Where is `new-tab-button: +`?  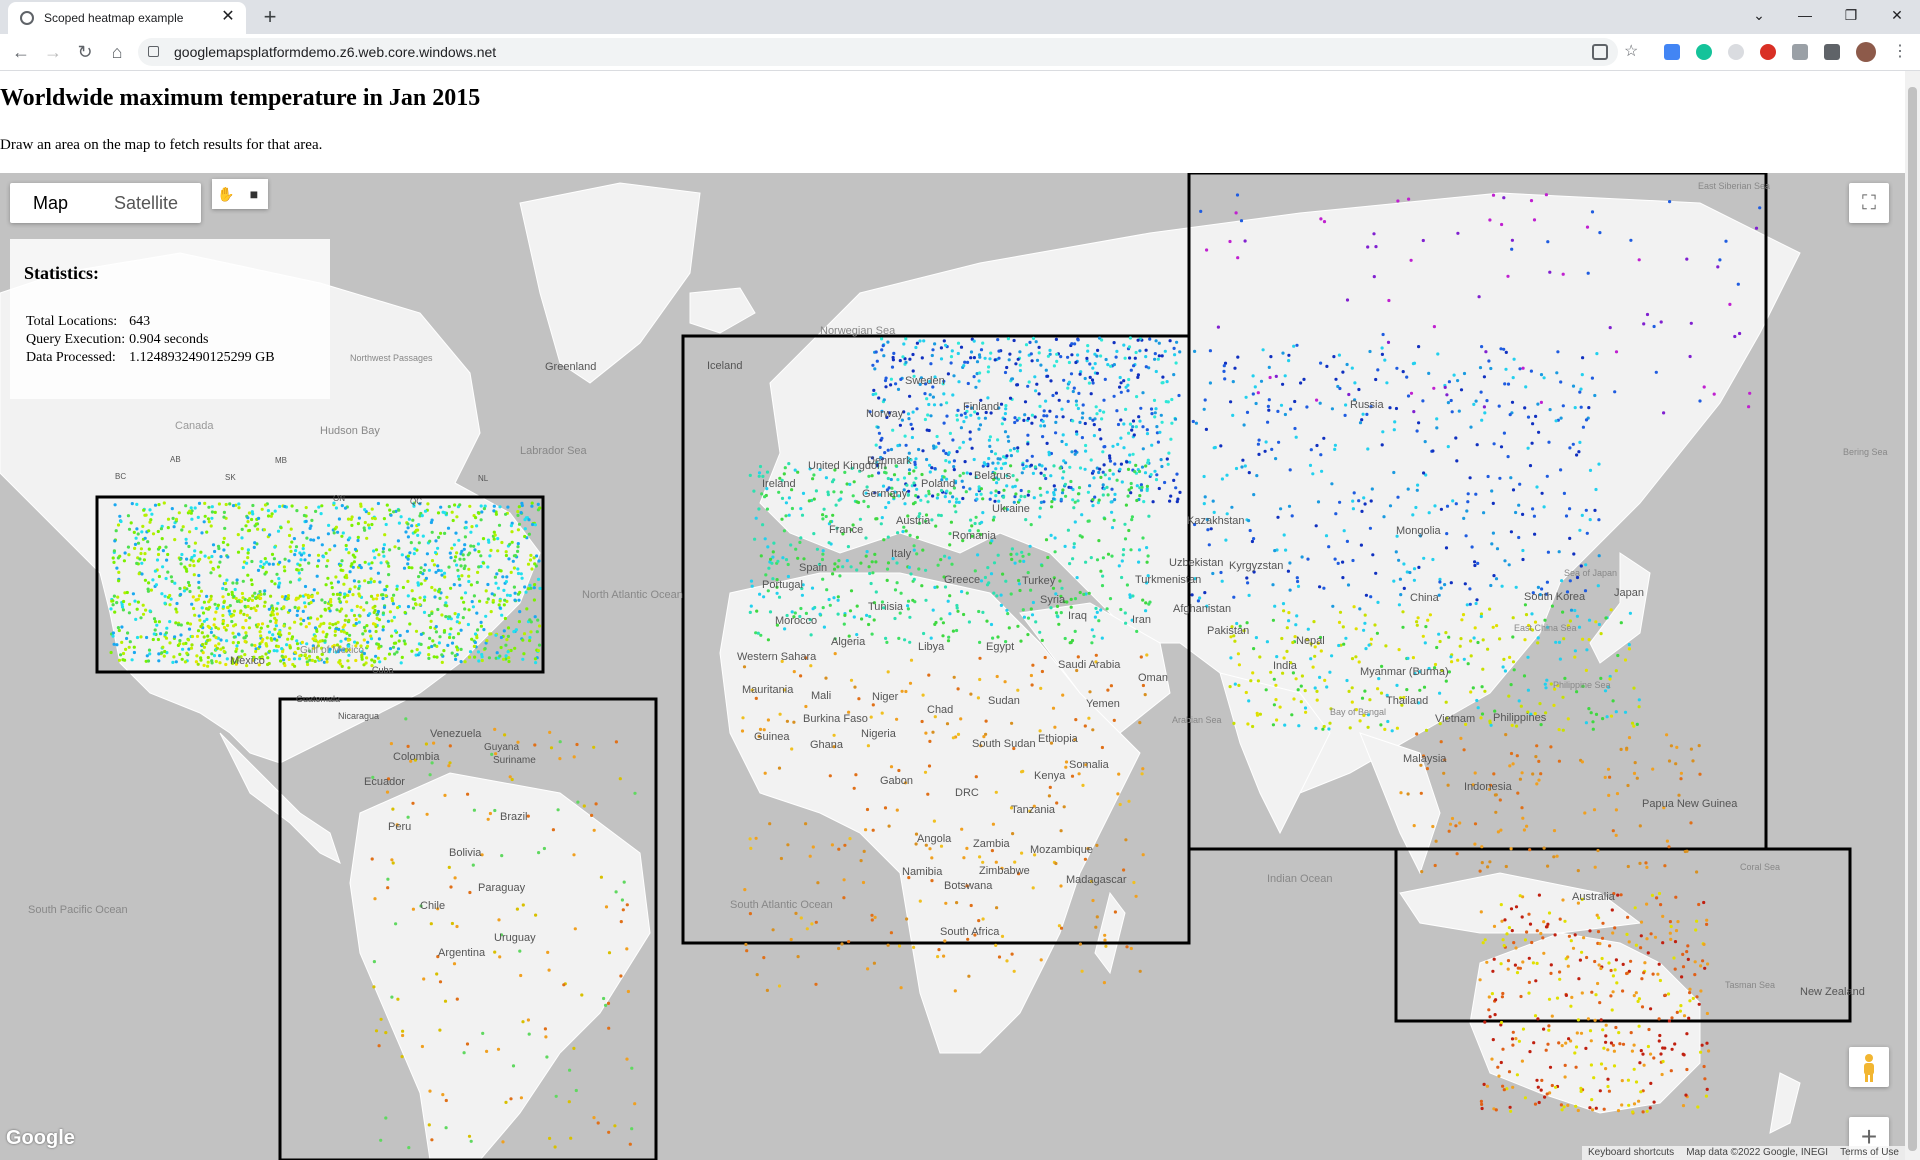 new-tab-button: + is located at coordinates (270, 18).